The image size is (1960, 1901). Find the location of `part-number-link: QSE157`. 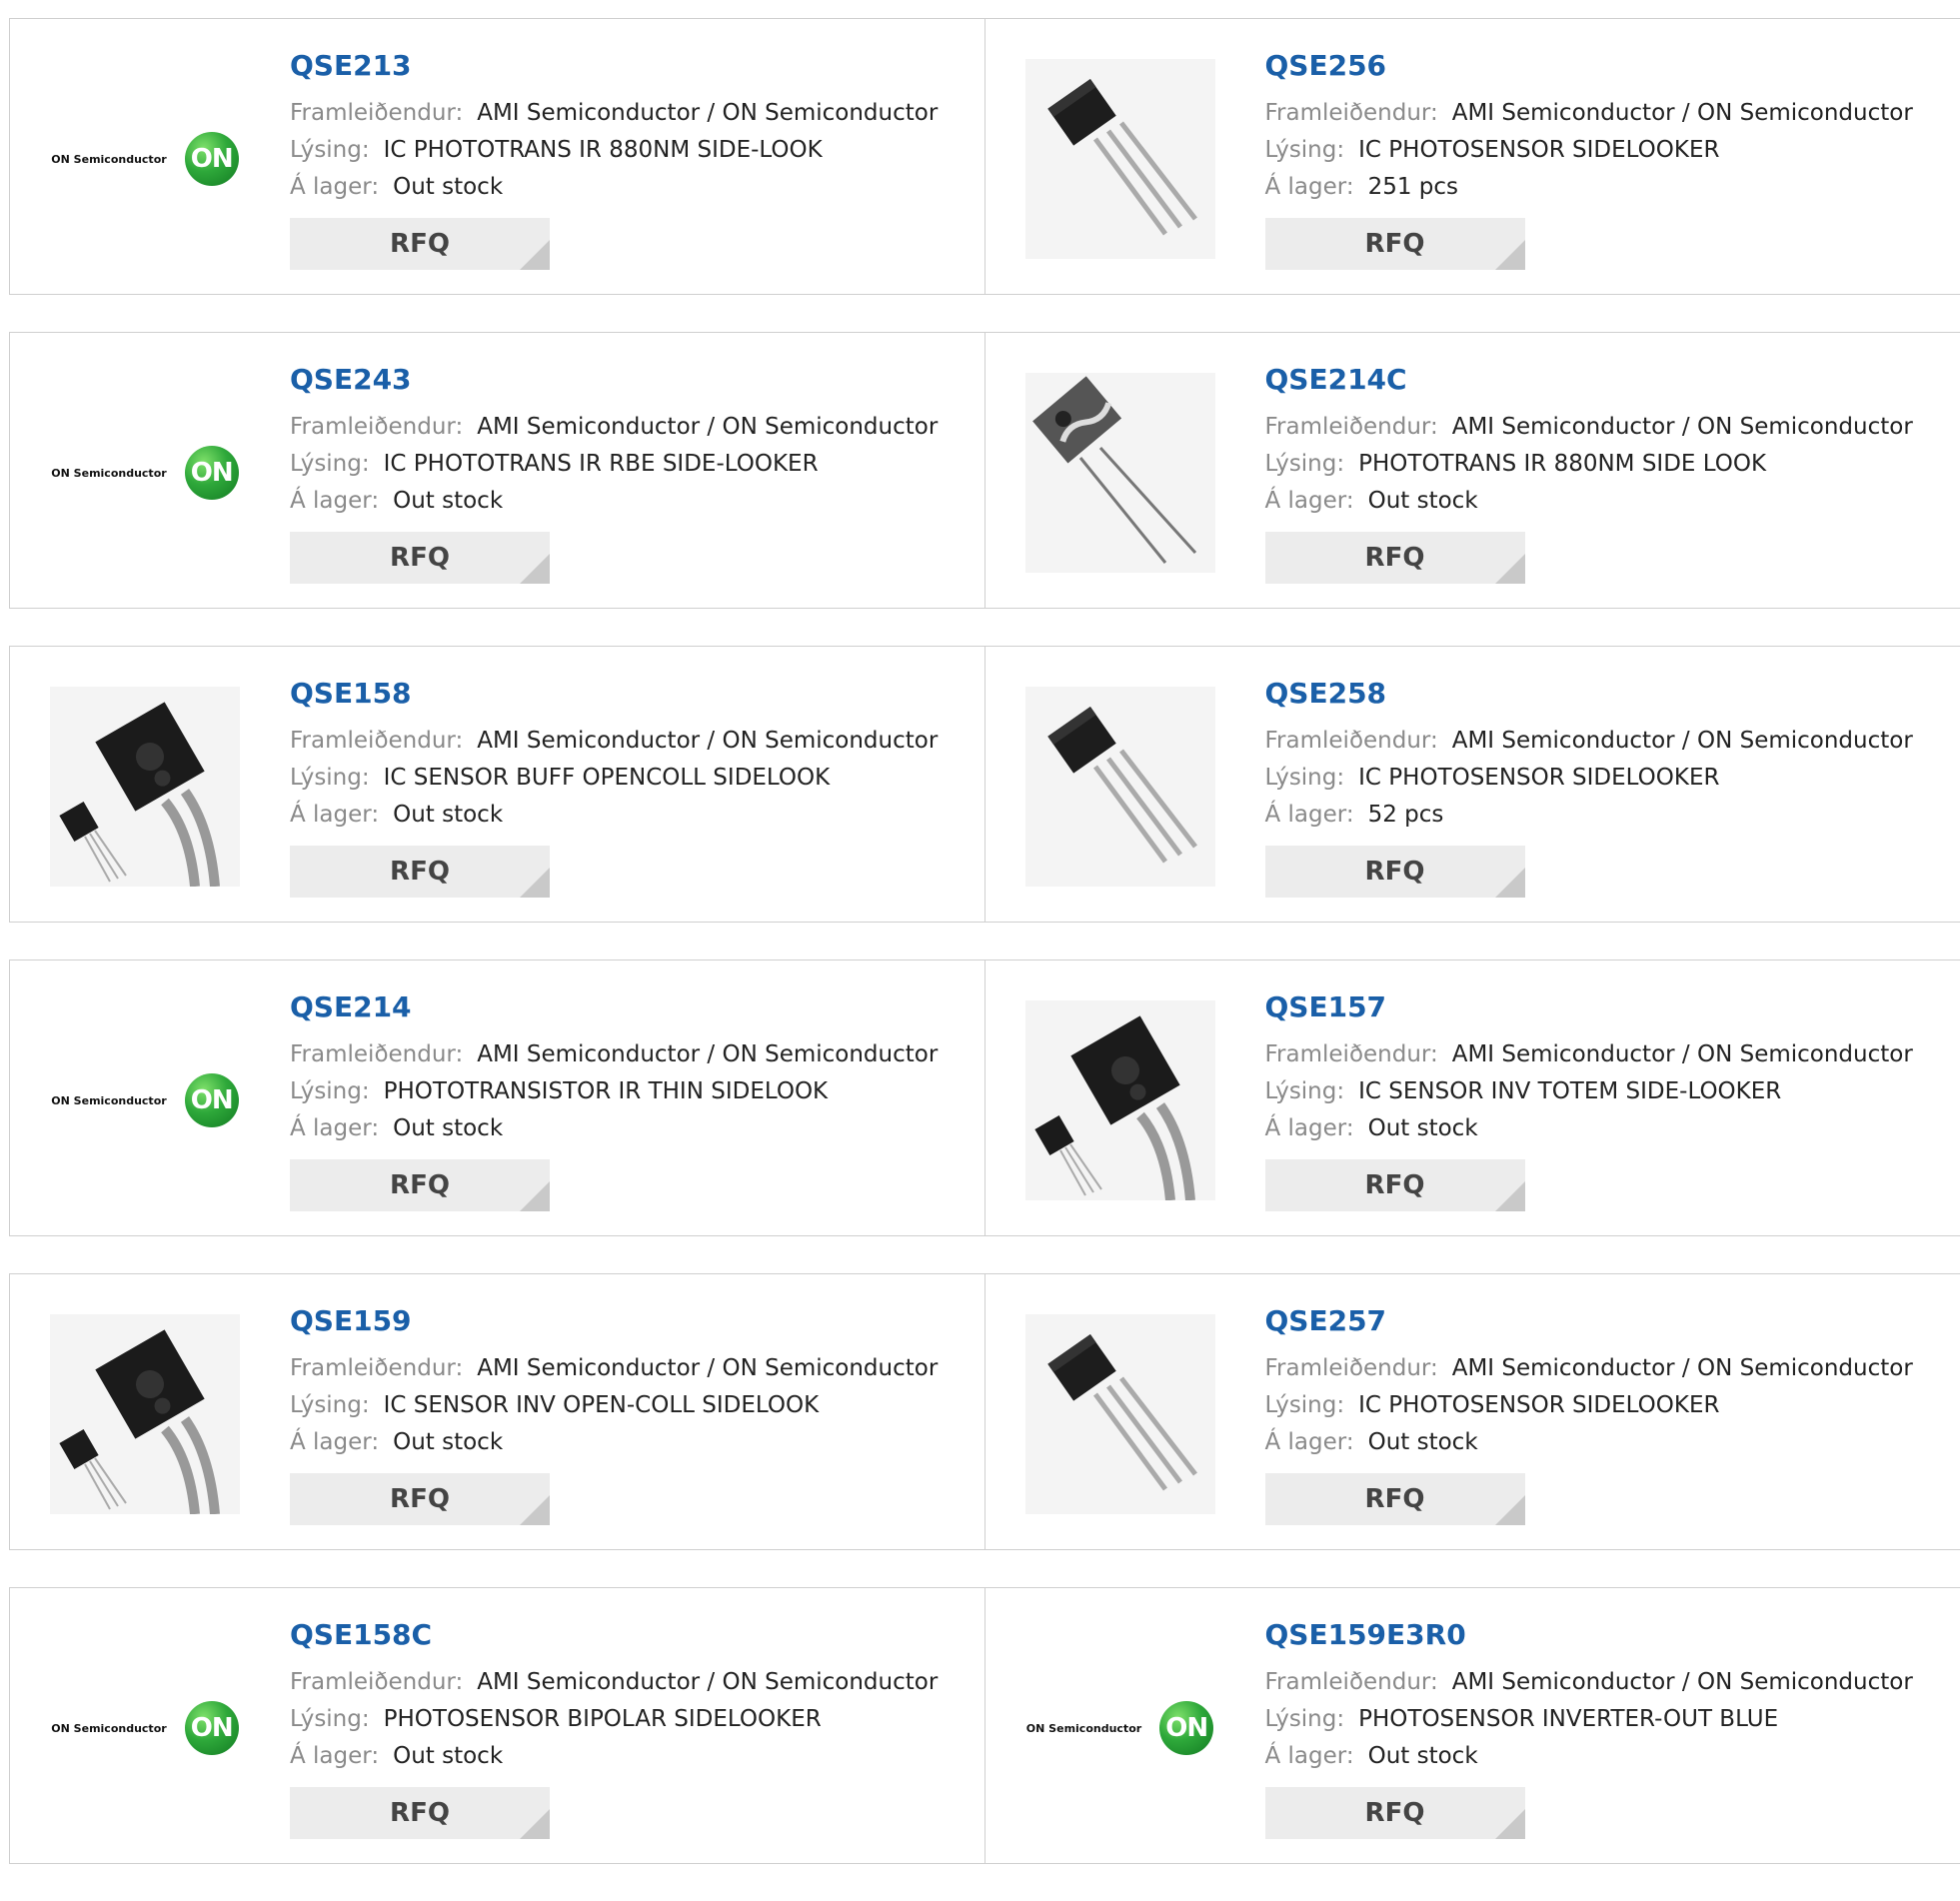

part-number-link: QSE157 is located at coordinates (1326, 1007).